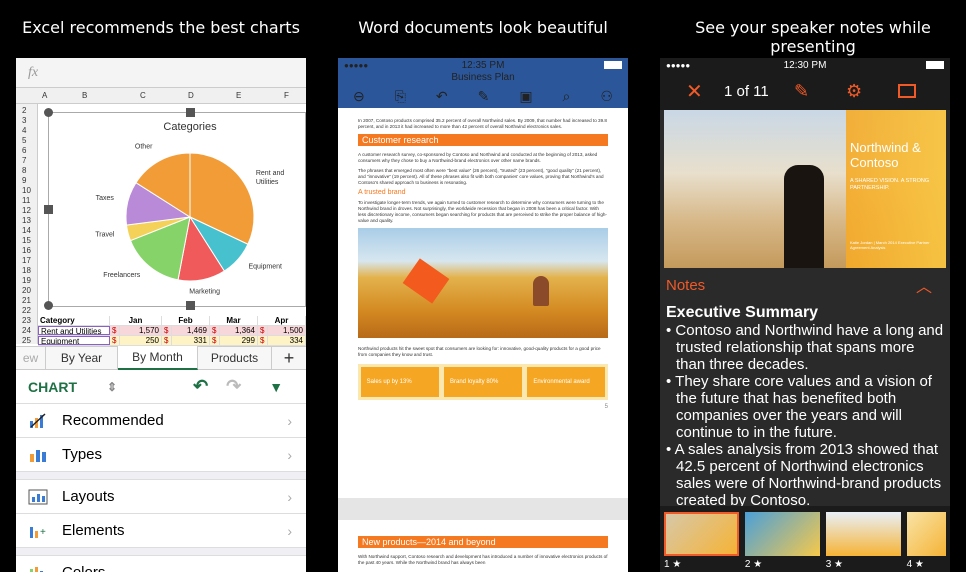  I want to click on add-sheet-button: +, so click(289, 358).